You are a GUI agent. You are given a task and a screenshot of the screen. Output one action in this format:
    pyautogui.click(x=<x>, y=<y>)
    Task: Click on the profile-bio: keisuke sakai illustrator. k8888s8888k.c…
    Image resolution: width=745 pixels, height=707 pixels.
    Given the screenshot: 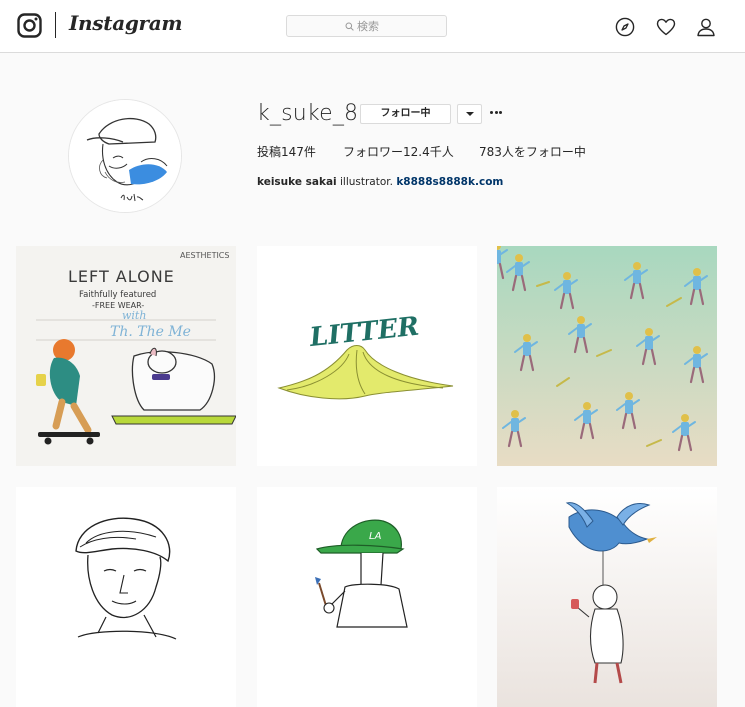 What is the action you would take?
    pyautogui.click(x=380, y=182)
    